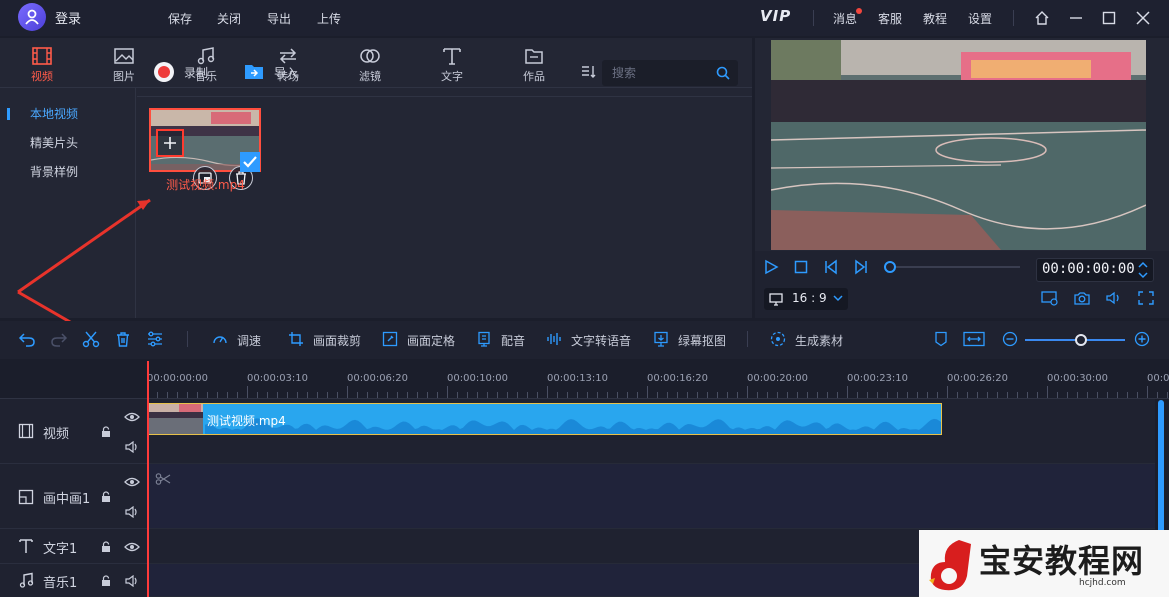 The height and width of the screenshot is (597, 1169). I want to click on zoom-slider-knob, so click(1081, 340).